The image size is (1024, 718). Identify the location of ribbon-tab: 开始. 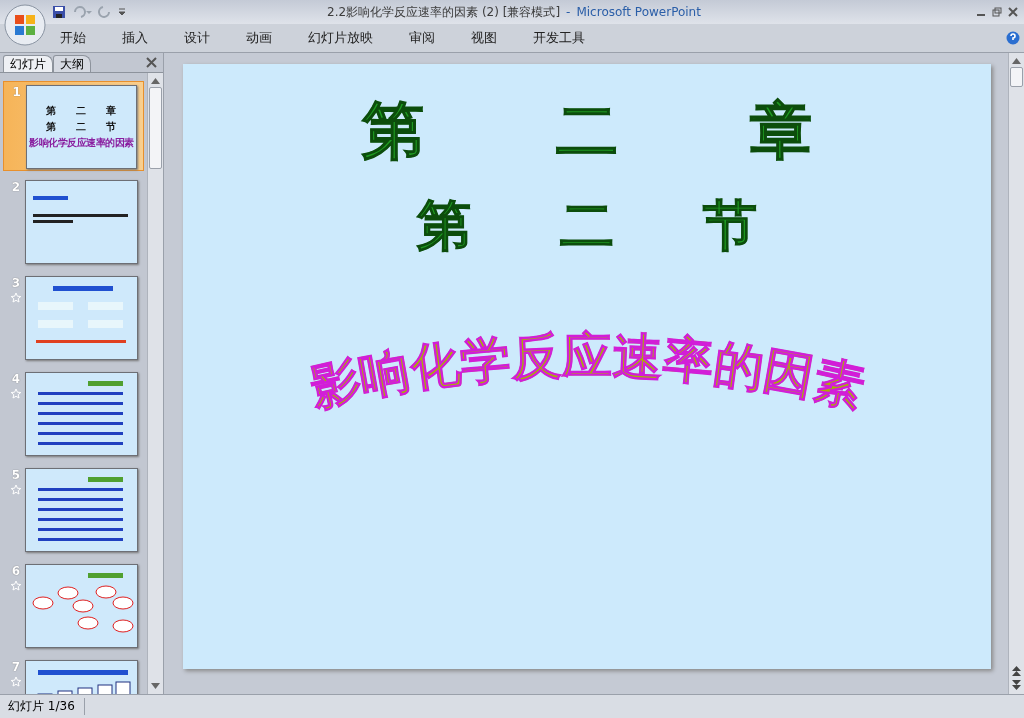
(82, 38).